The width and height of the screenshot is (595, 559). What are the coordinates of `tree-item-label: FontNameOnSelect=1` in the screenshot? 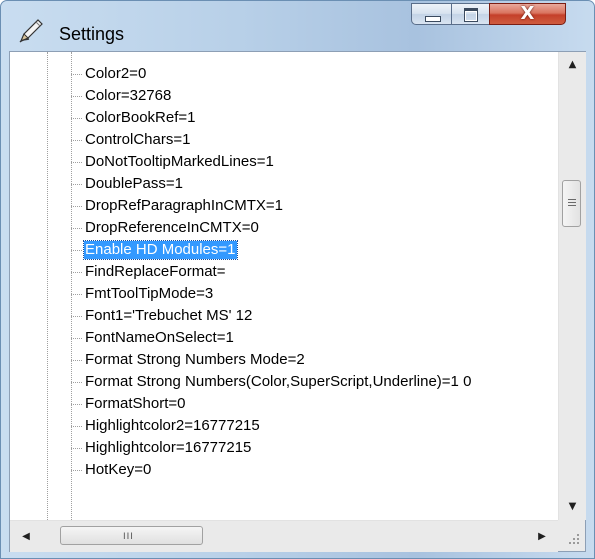 It's located at (159, 337).